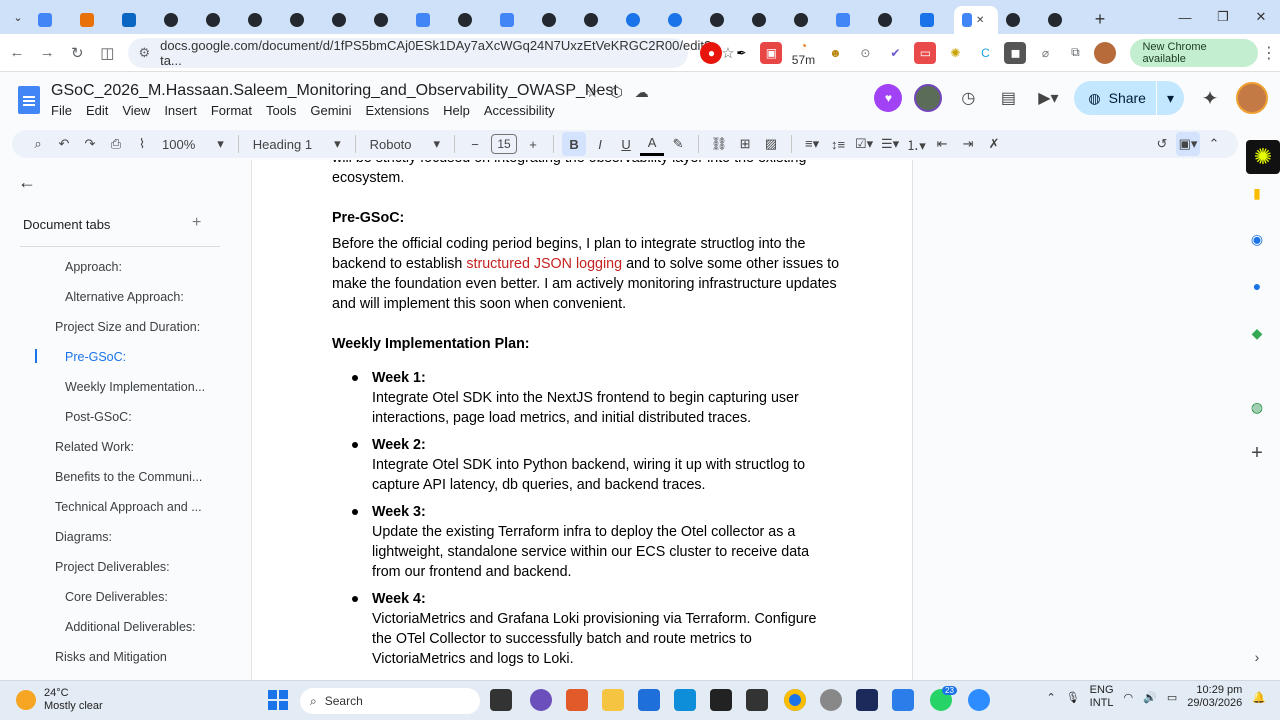  I want to click on windows-start-icon, so click(278, 700).